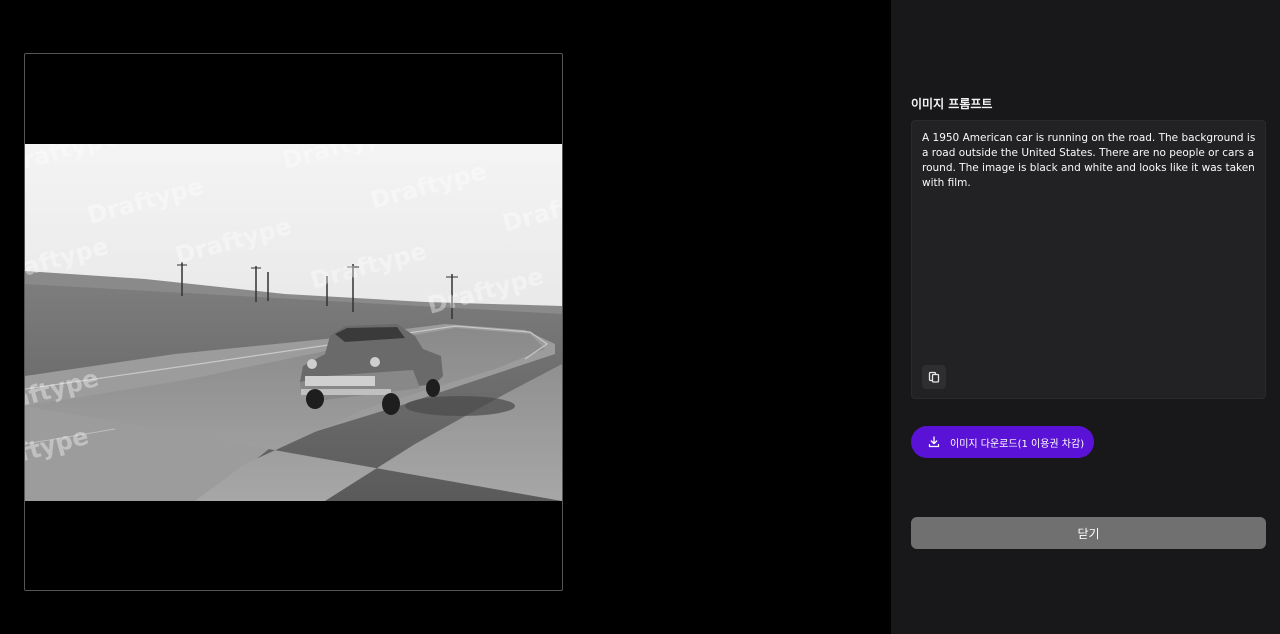 Image resolution: width=1280 pixels, height=634 pixels. I want to click on download-icon, so click(934, 442).